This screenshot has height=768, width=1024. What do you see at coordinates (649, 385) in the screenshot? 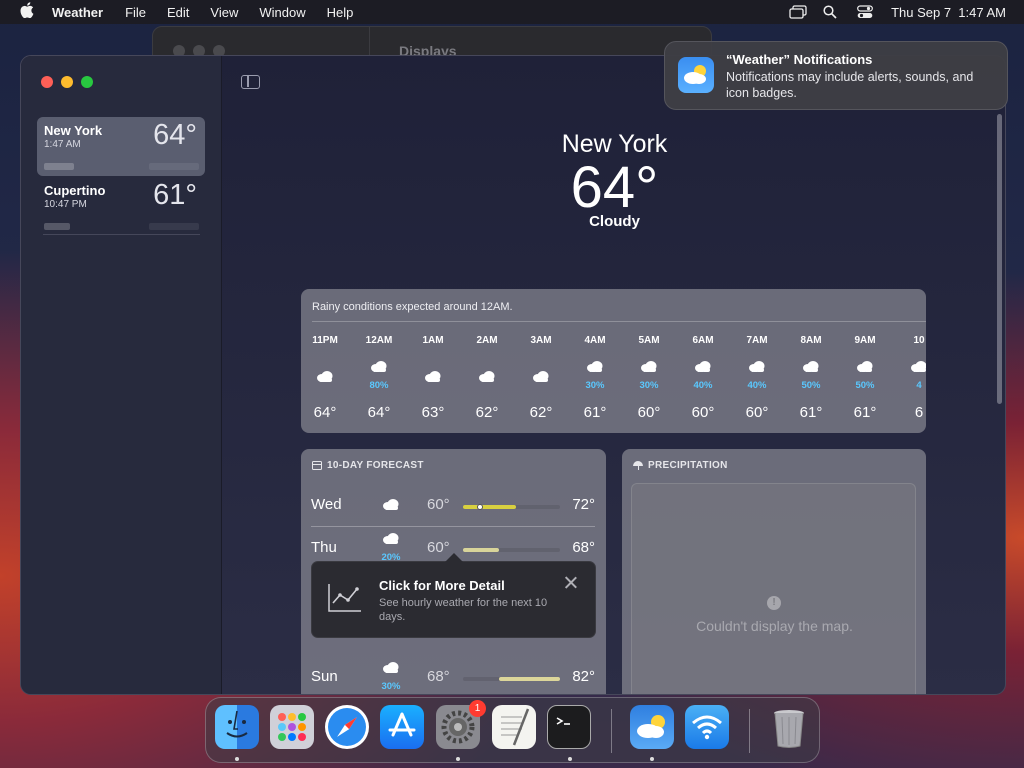
I see `hour-precip-chance: 30%` at bounding box center [649, 385].